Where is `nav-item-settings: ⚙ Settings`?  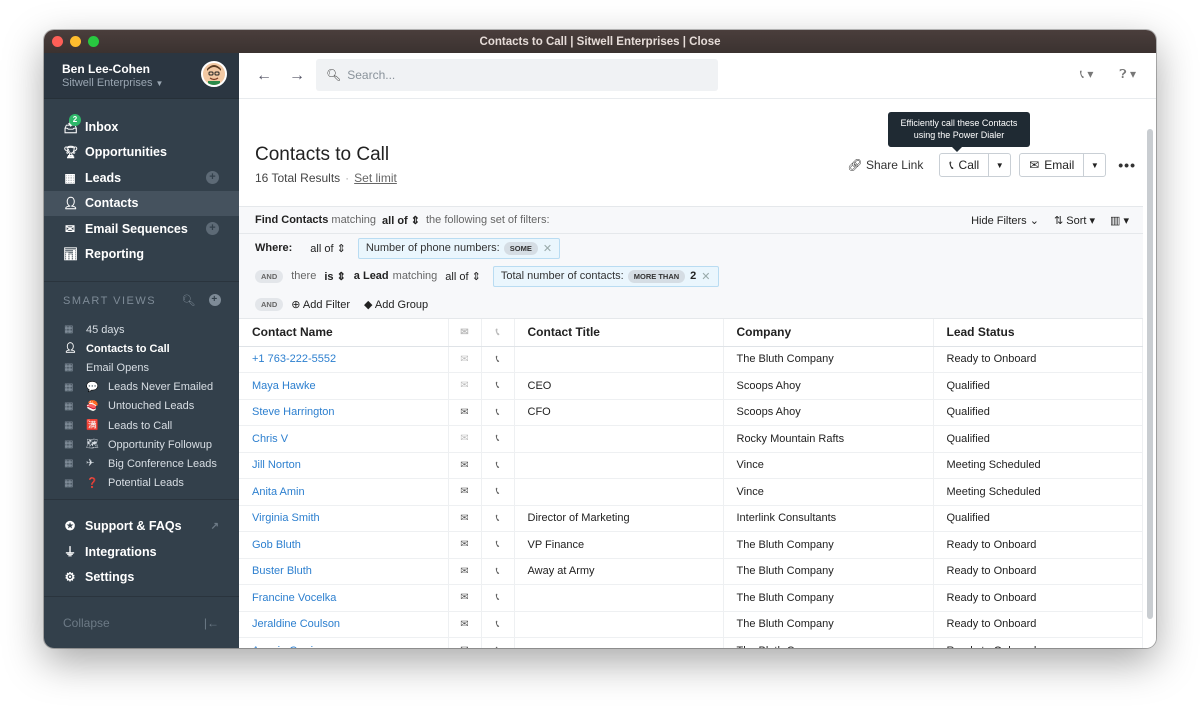 nav-item-settings: ⚙ Settings is located at coordinates (141, 578).